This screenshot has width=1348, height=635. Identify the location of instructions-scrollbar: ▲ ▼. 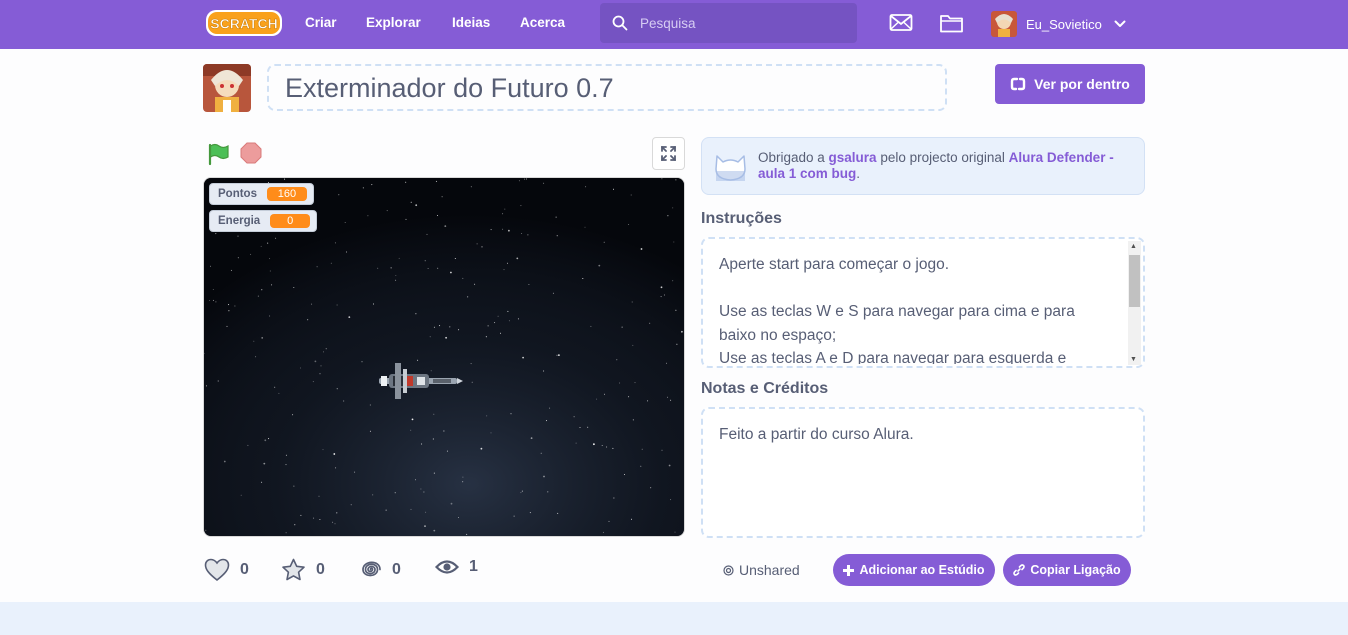
(1134, 303).